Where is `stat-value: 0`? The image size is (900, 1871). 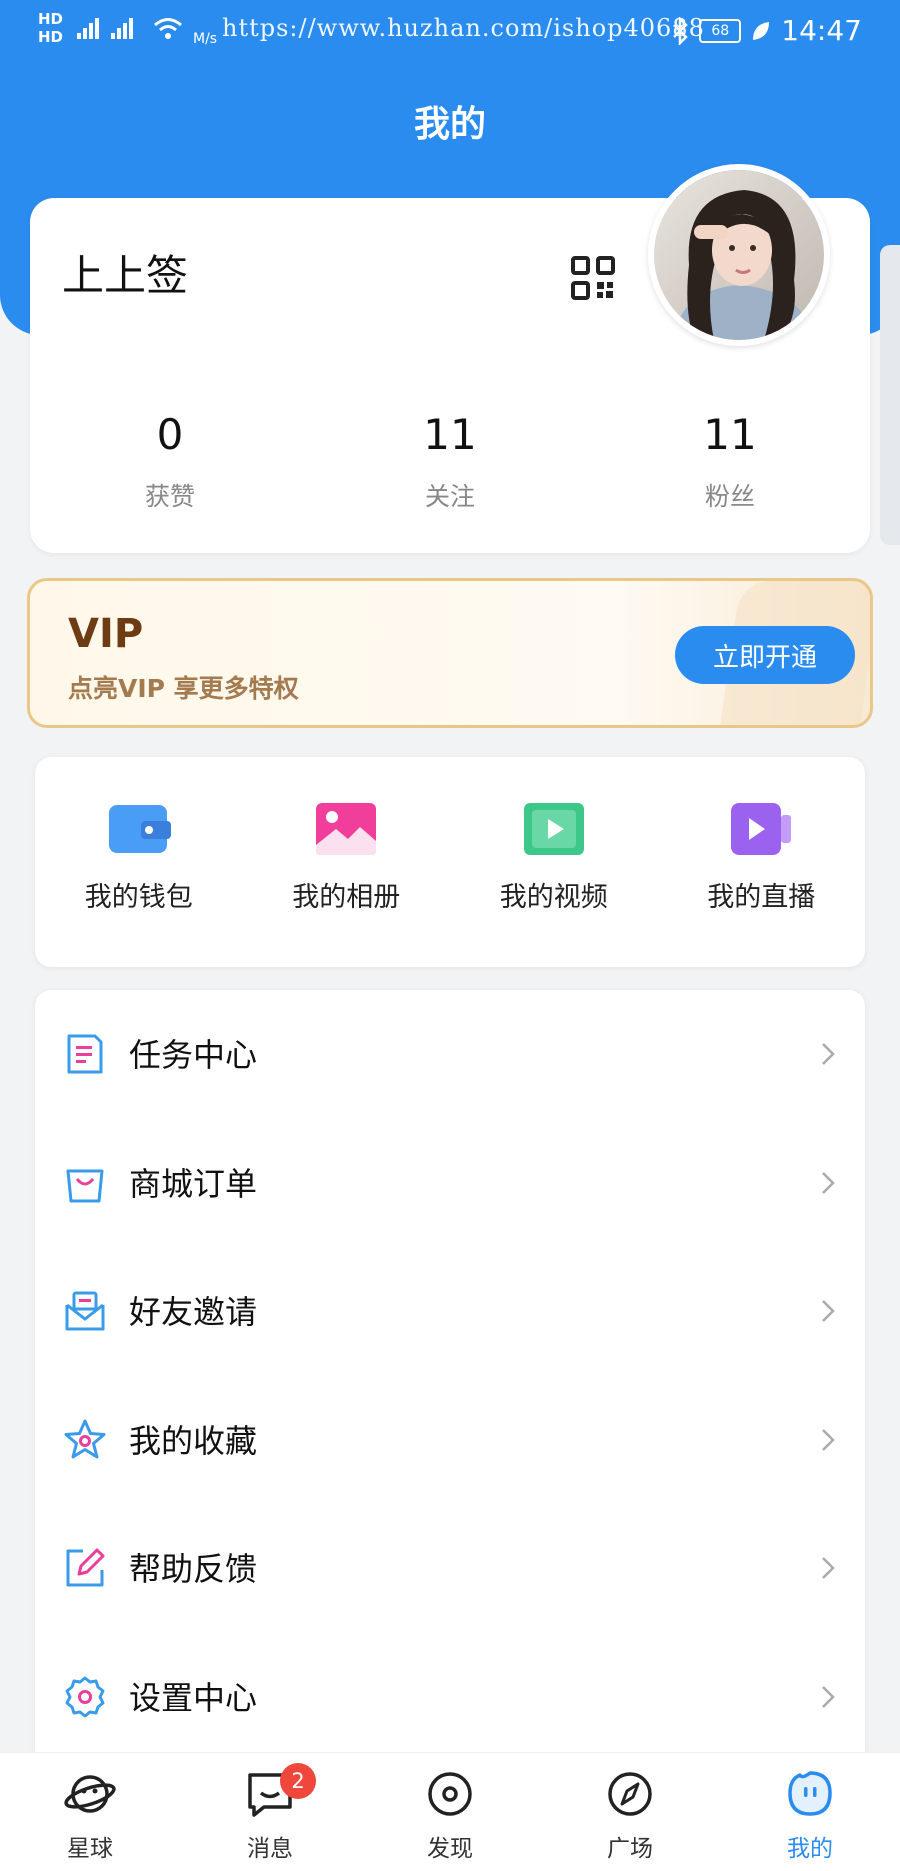 stat-value: 0 is located at coordinates (170, 434).